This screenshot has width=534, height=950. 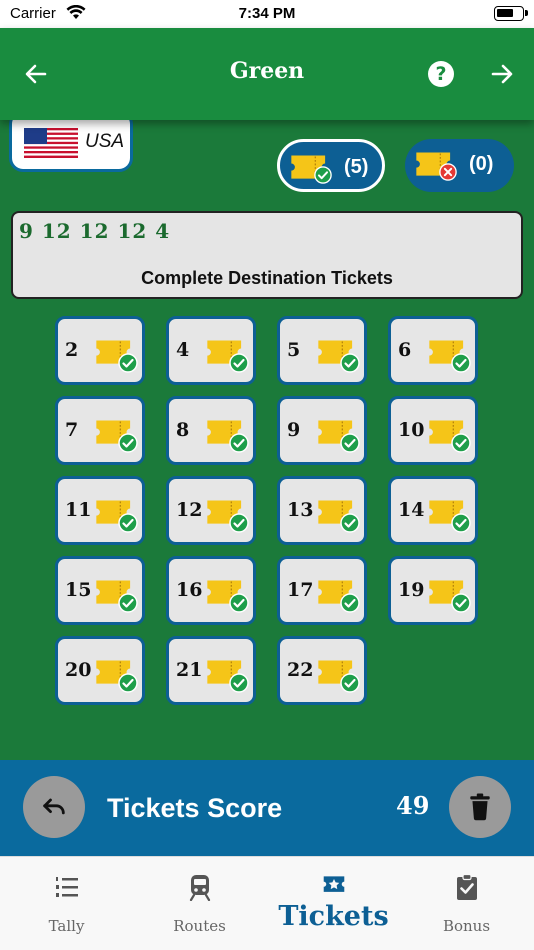 I want to click on ticket-tile: 7, so click(x=100, y=430).